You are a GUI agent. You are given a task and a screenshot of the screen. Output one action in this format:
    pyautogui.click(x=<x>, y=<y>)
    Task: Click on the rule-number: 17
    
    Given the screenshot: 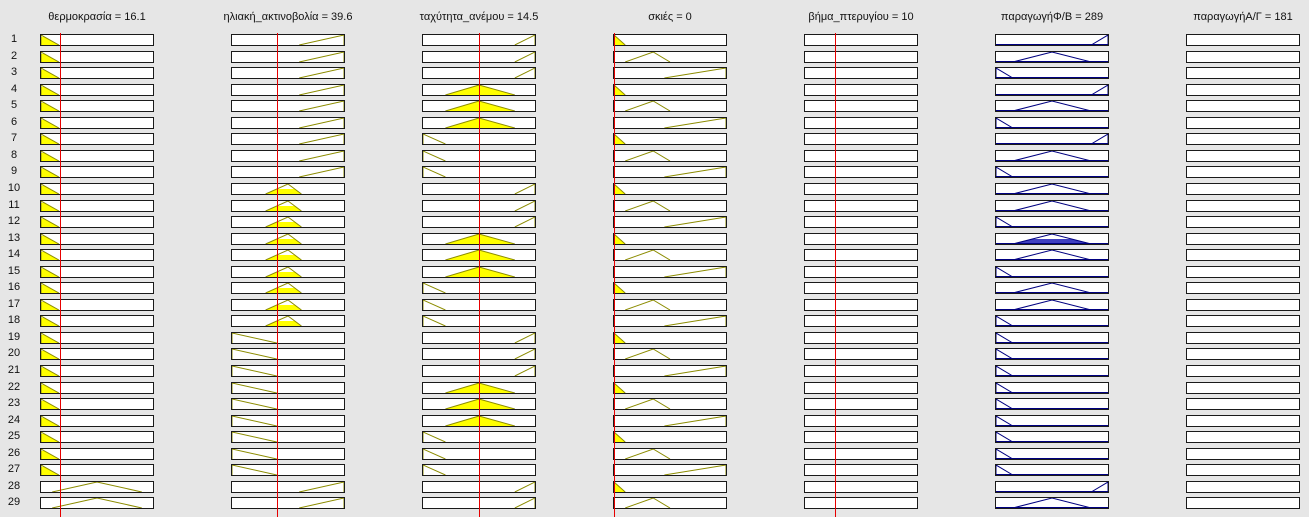 What is the action you would take?
    pyautogui.click(x=14, y=304)
    